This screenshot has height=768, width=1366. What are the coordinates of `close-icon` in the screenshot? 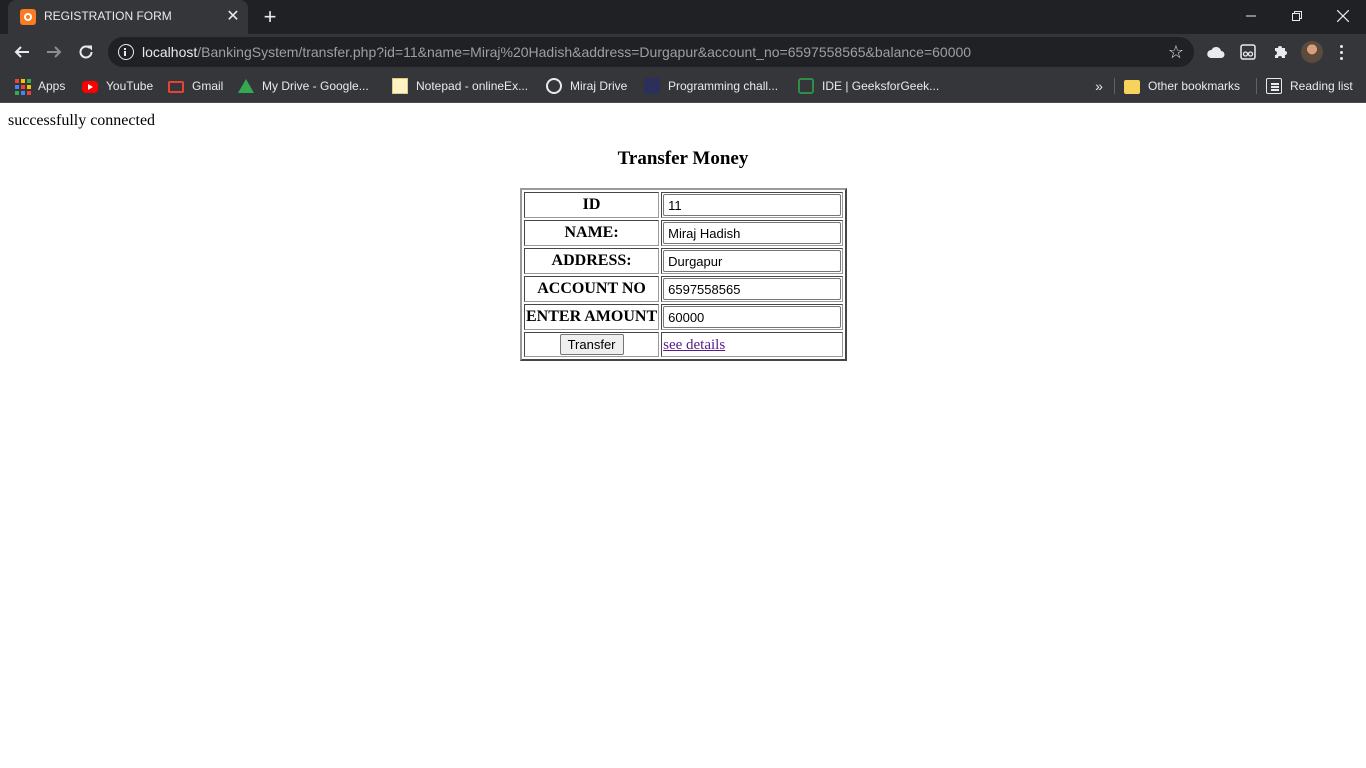 It's located at (1343, 16).